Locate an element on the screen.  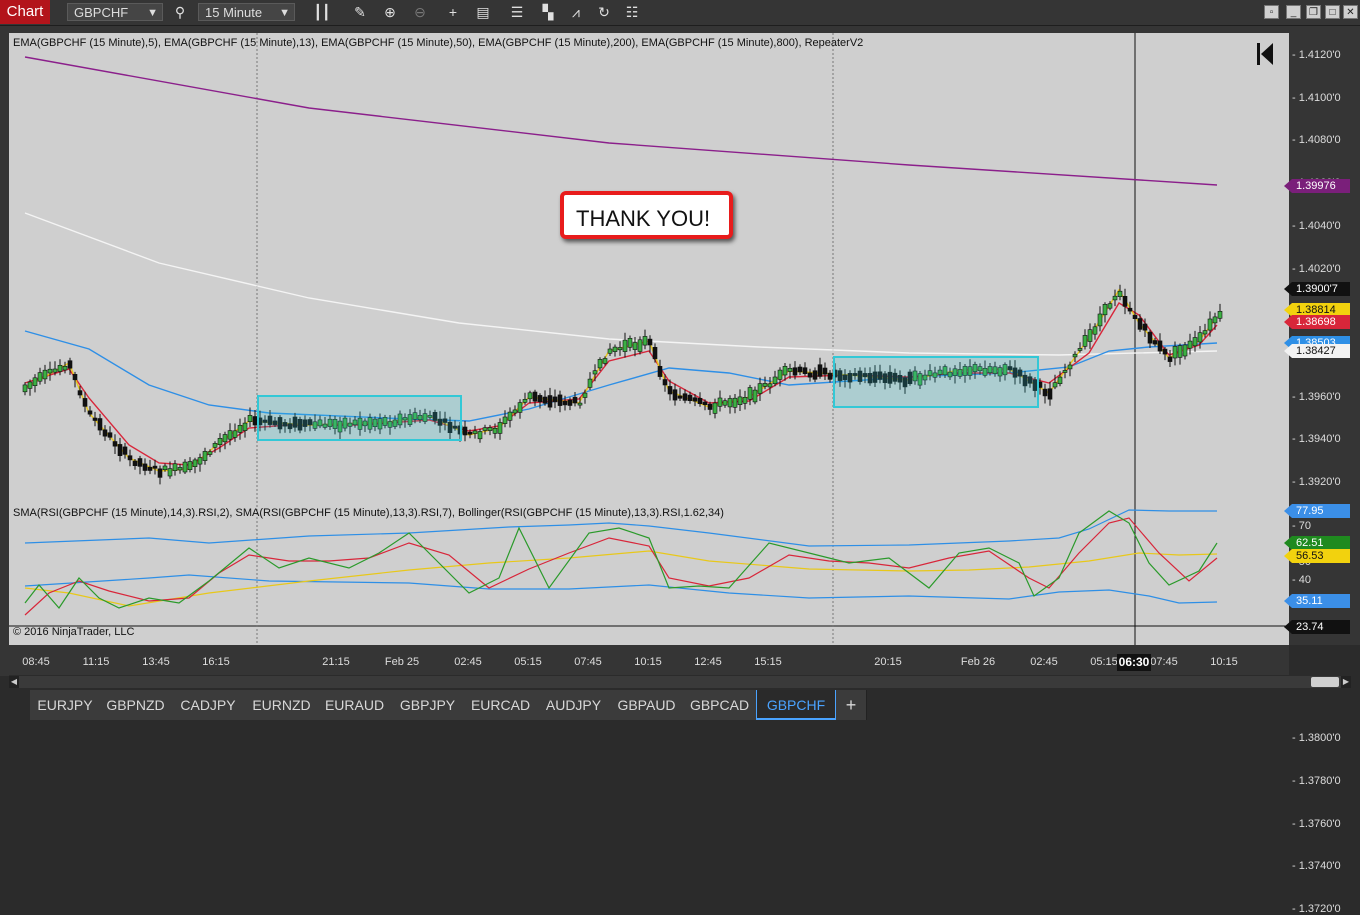
tab-gbpnzd: GBPNZD is located at coordinates (136, 705).